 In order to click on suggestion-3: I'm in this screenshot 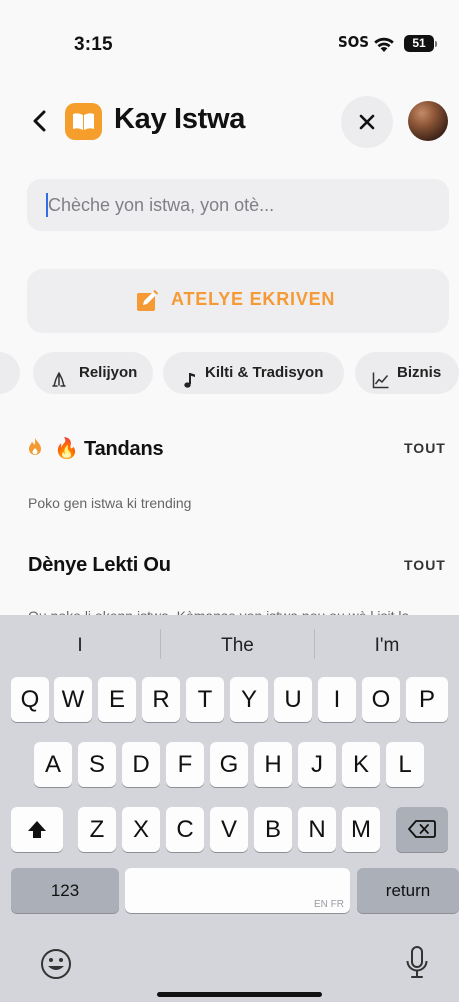, I will do `click(387, 646)`.